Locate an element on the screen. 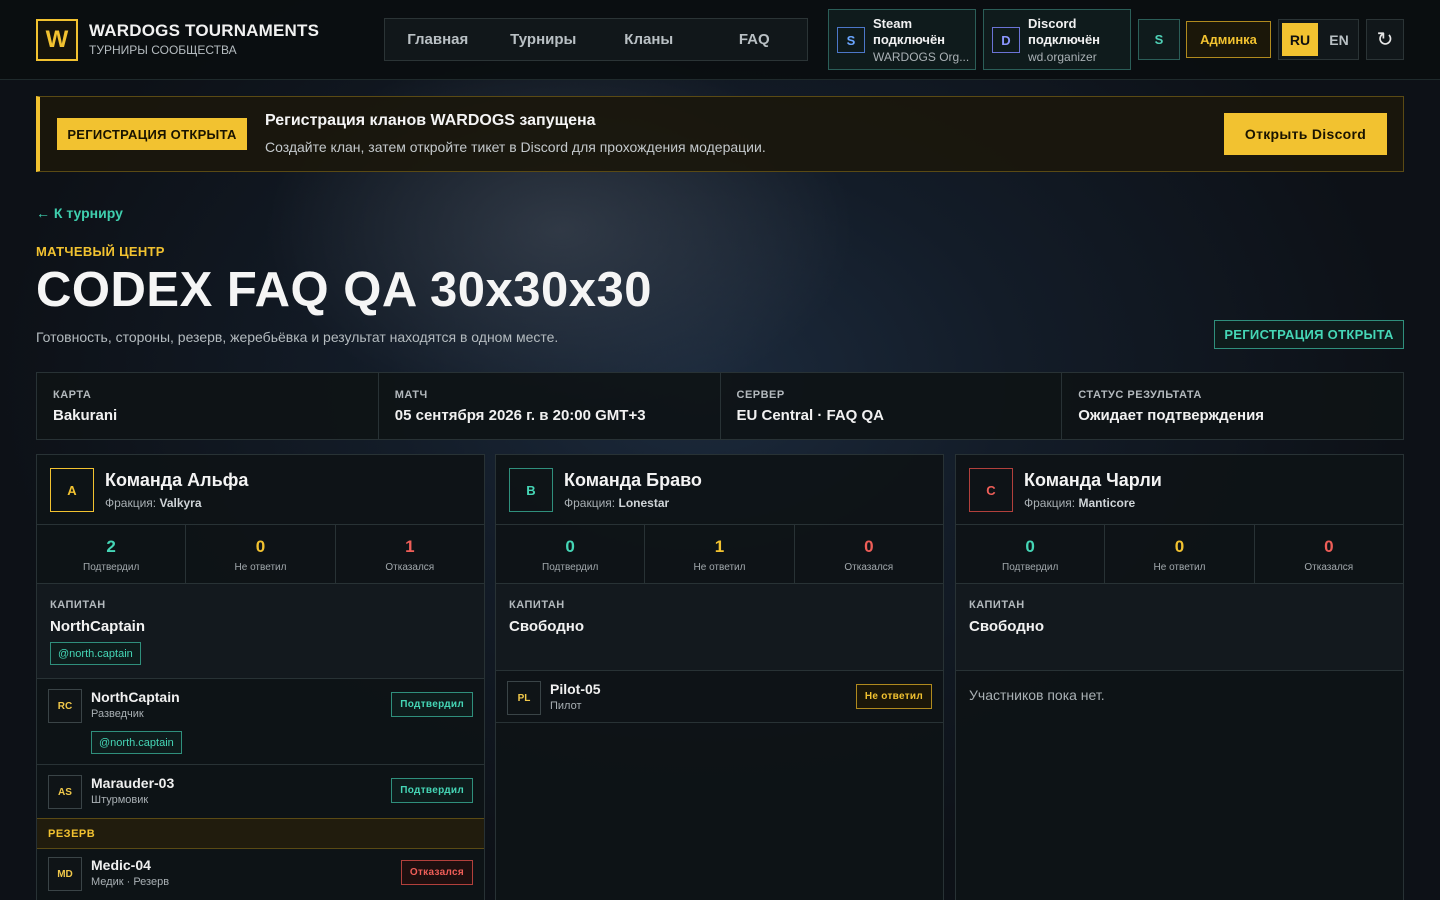 The width and height of the screenshot is (1440, 900). banner-title: Регистрация кланов WARDOGS запущена is located at coordinates (430, 120).